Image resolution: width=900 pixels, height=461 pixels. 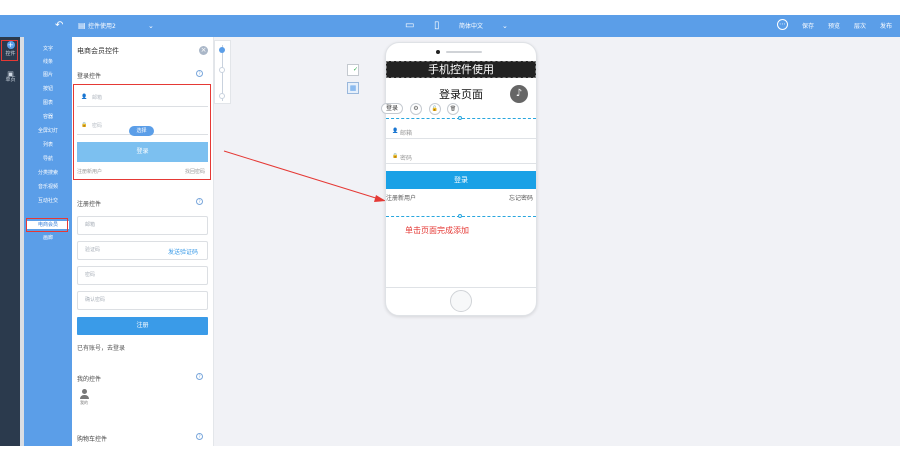 What do you see at coordinates (471, 26) in the screenshot?
I see `language-select: 简体中文` at bounding box center [471, 26].